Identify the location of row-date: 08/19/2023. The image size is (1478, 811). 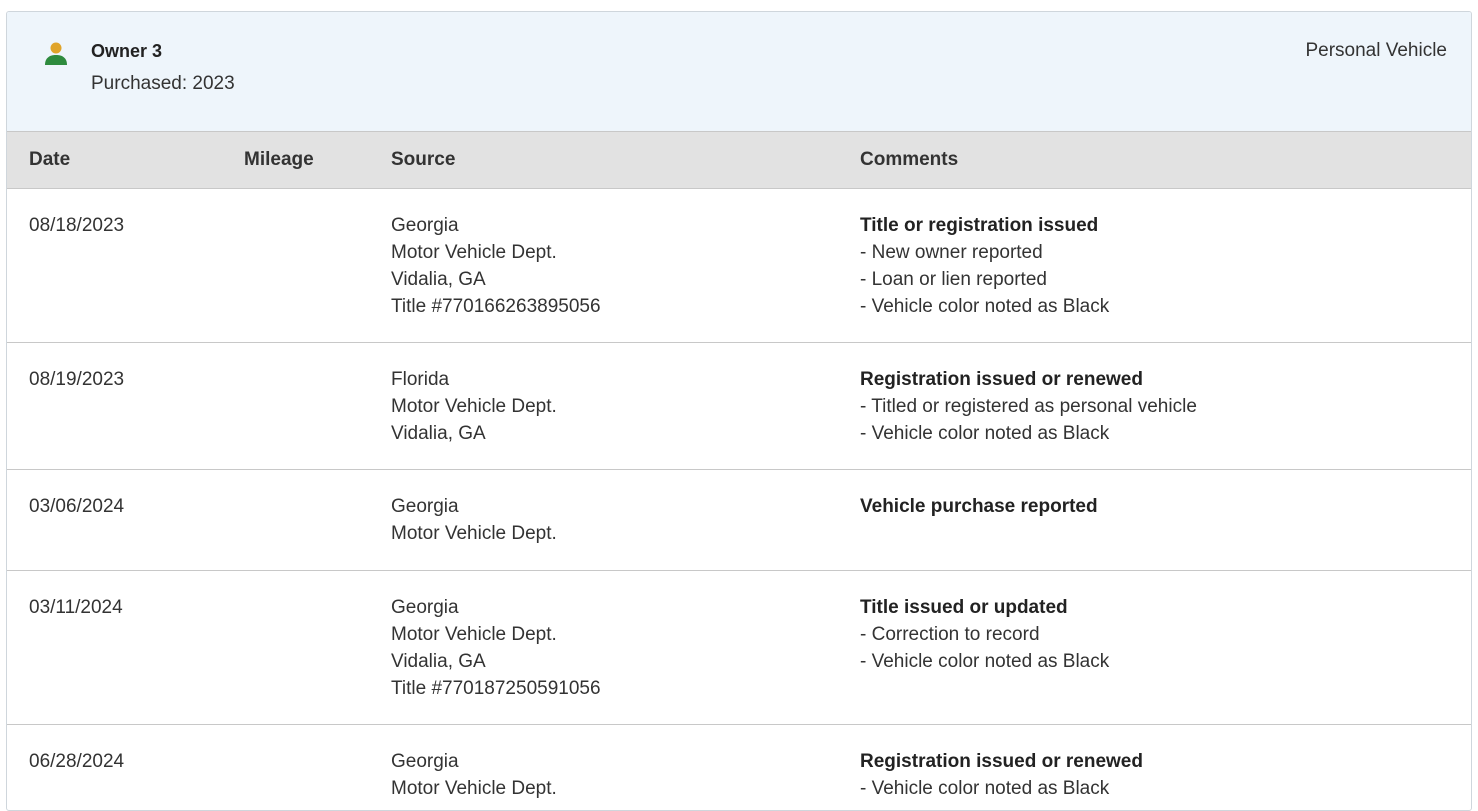
(77, 379).